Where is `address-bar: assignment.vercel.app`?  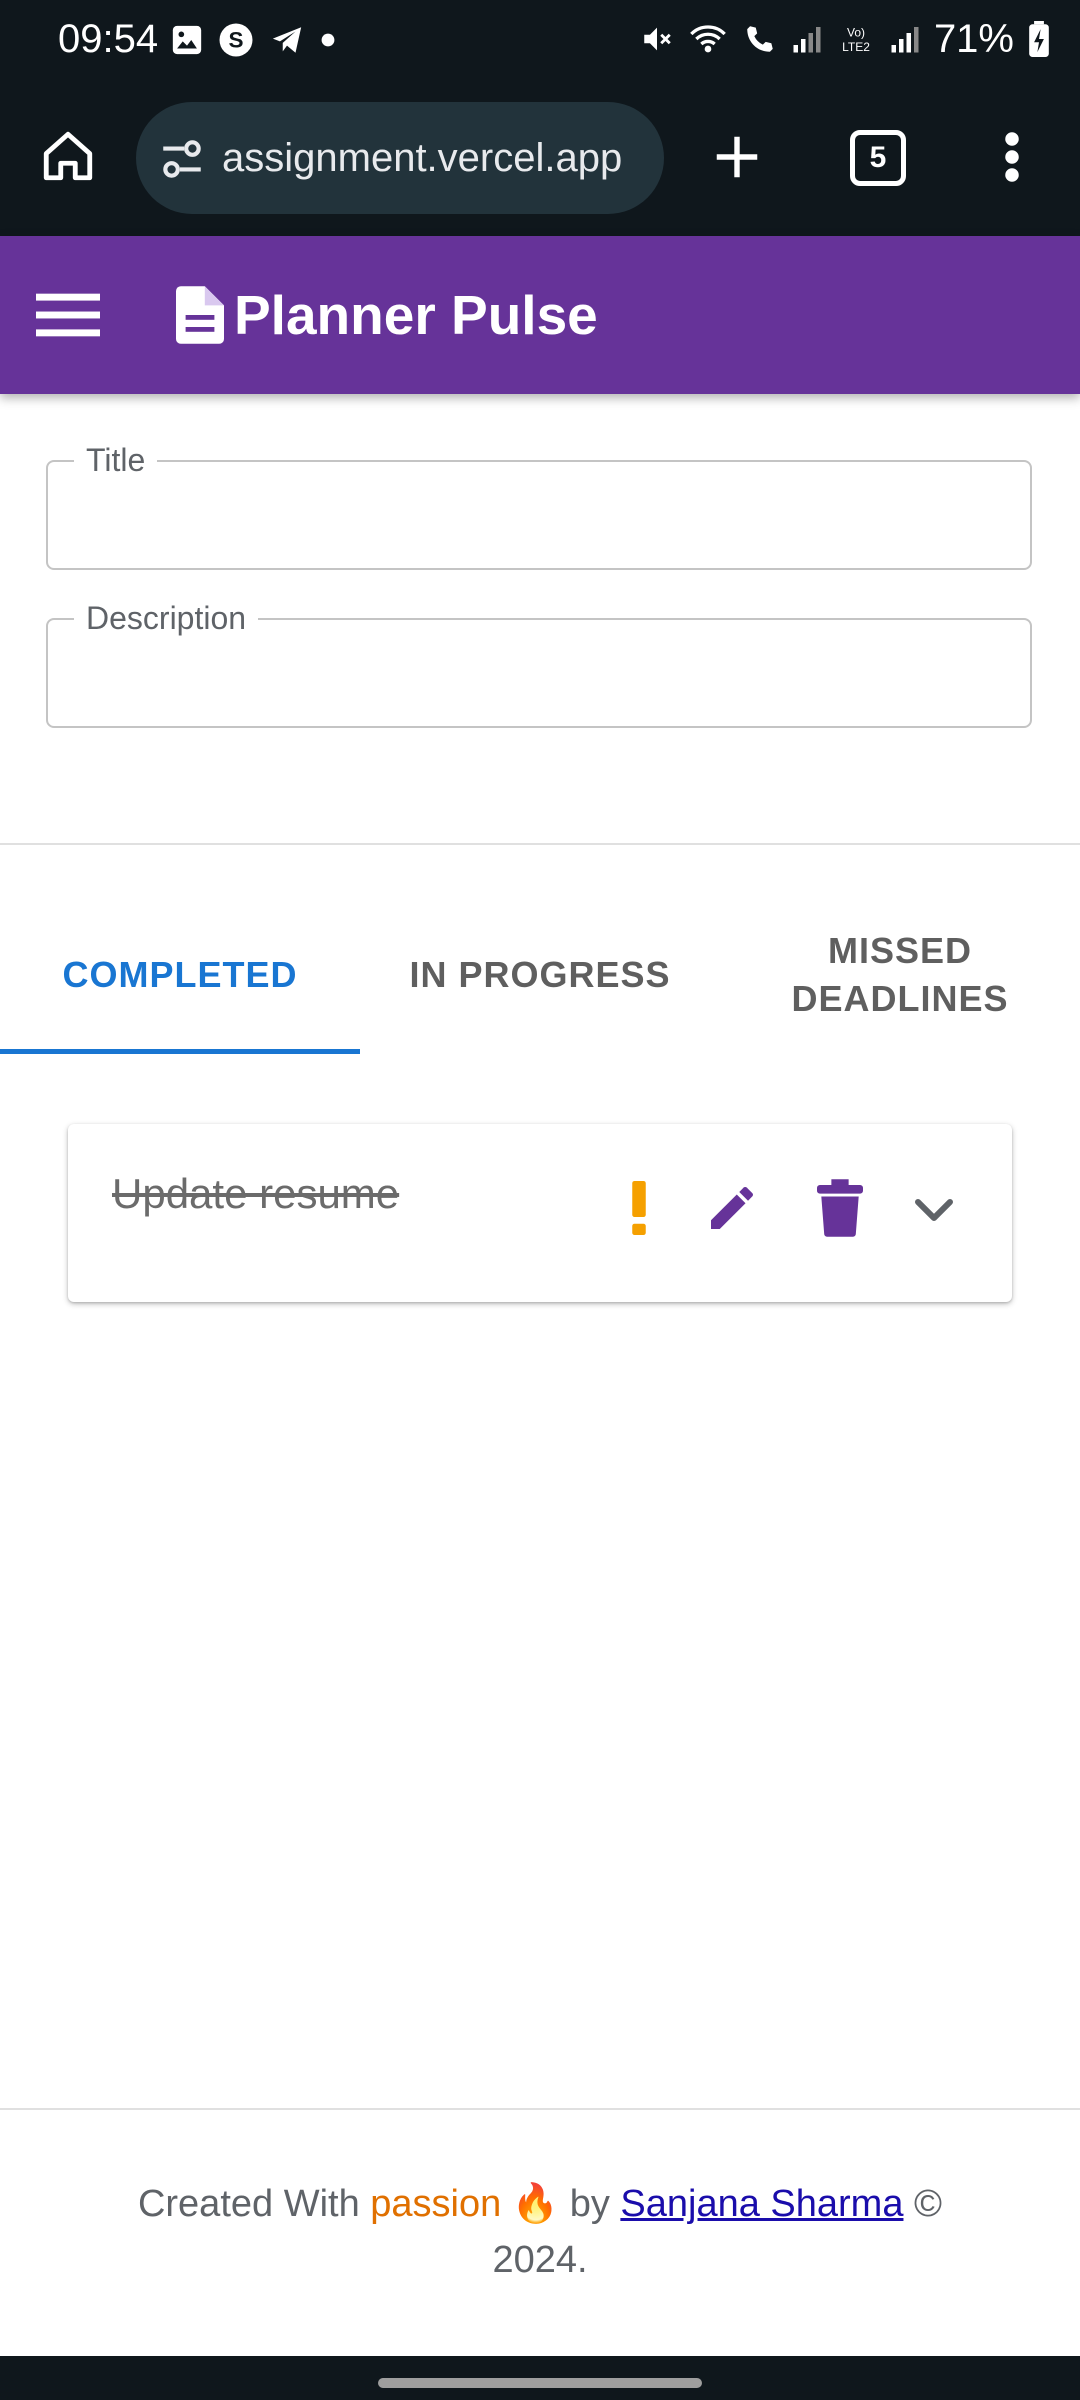
address-bar: assignment.vercel.app is located at coordinates (400, 158).